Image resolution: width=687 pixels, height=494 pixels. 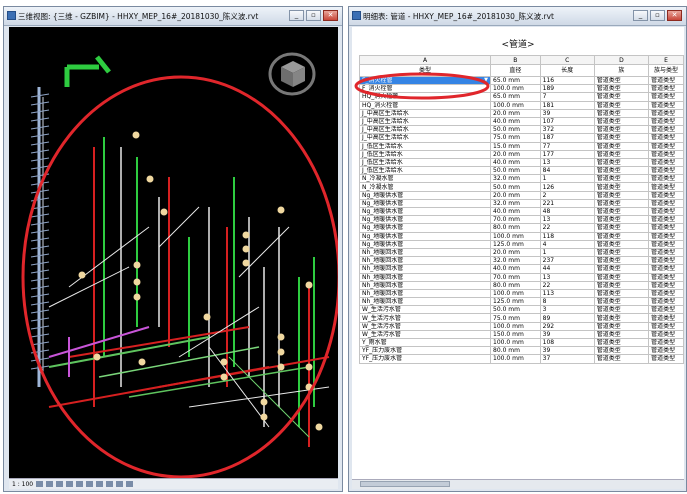 What do you see at coordinates (425, 162) in the screenshot?
I see `table-cell: J_低区生活给水` at bounding box center [425, 162].